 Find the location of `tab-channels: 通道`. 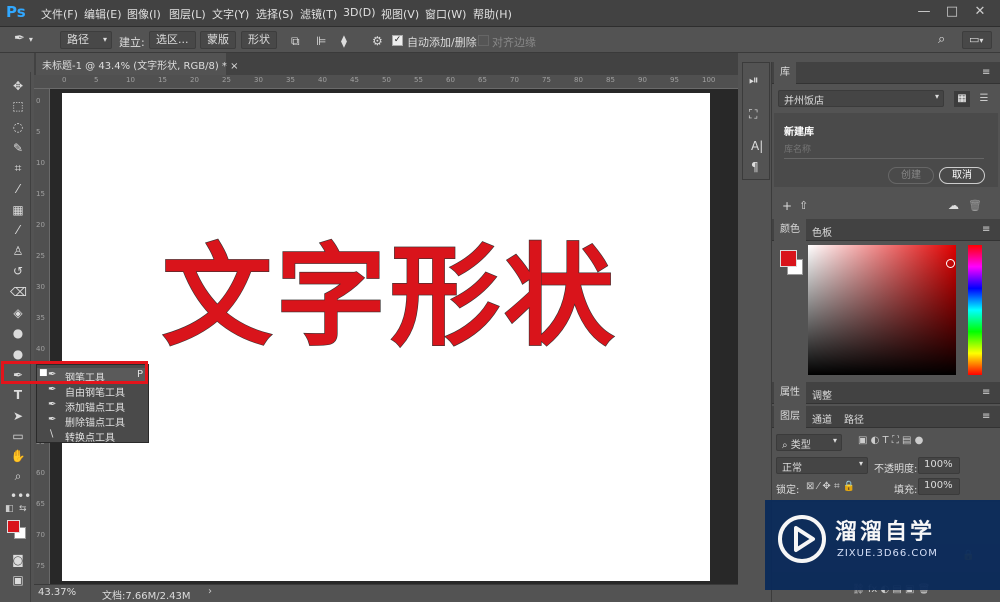

tab-channels: 通道 is located at coordinates (822, 418).